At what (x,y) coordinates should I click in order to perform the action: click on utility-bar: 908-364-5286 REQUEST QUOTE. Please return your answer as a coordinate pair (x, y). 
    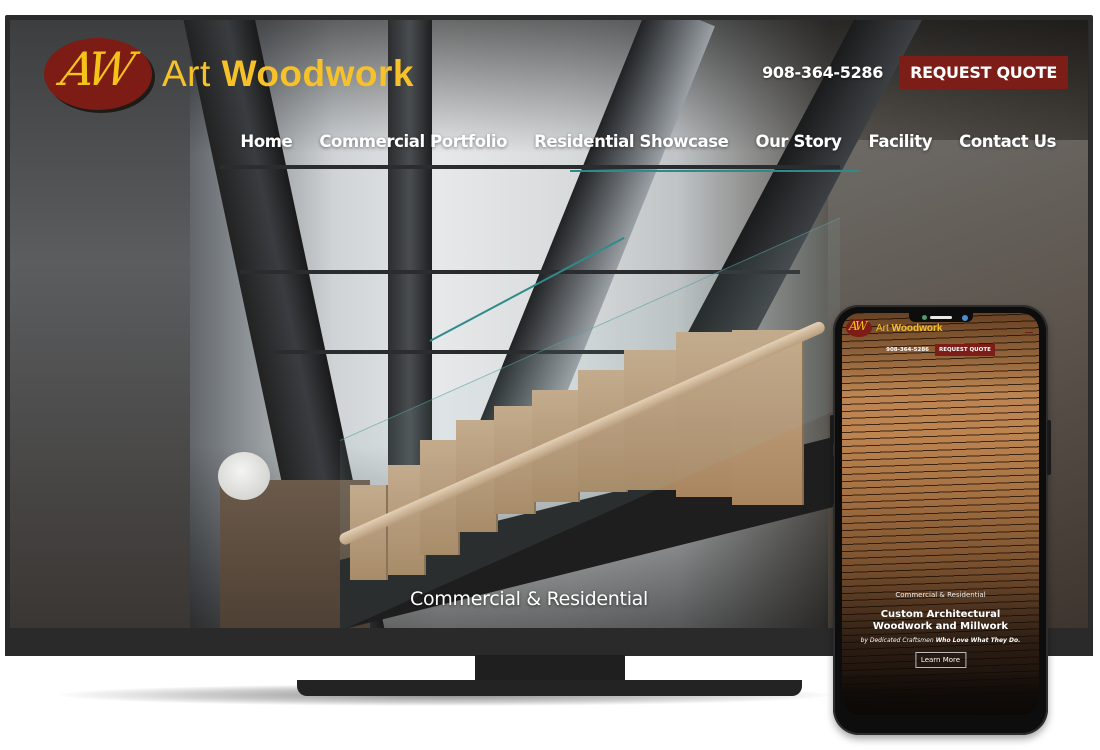
    Looking at the image, I should click on (915, 72).